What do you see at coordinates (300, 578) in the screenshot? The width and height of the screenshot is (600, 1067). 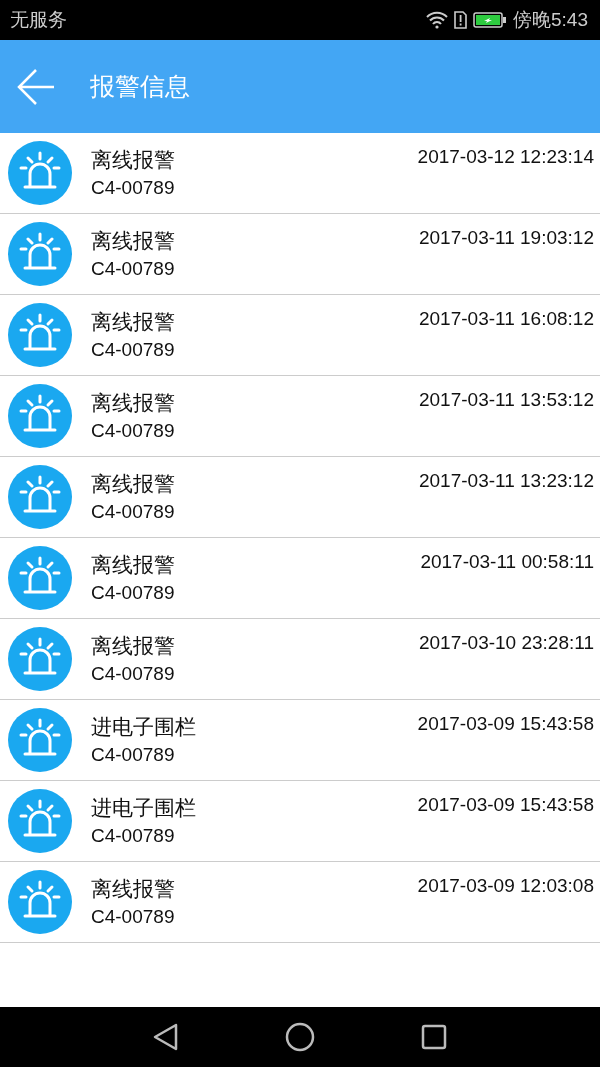 I see `alarm-item: 离线报警 C4-00789 2017-03-11 00:58:11` at bounding box center [300, 578].